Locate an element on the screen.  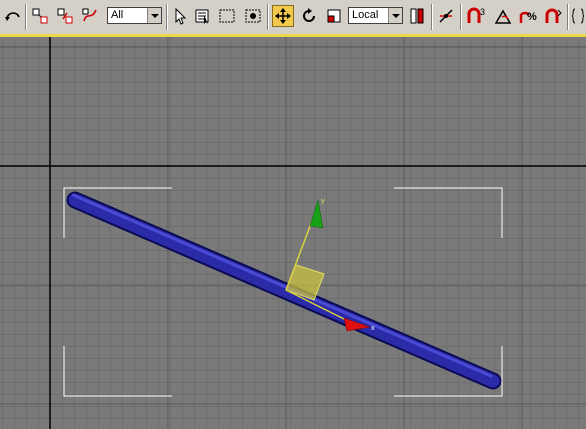
percent-snap-label: % is located at coordinates (532, 17).